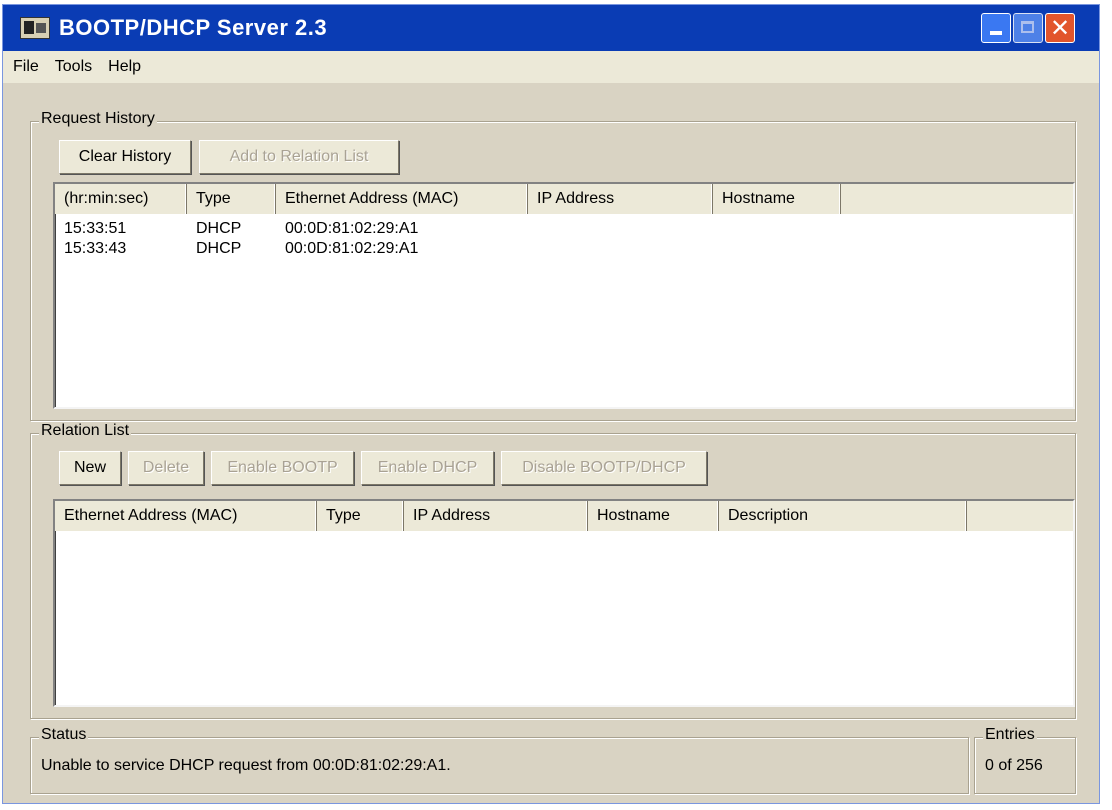 This screenshot has width=1112, height=810. Describe the element at coordinates (64, 735) in the screenshot. I see `status-label: Status` at that location.